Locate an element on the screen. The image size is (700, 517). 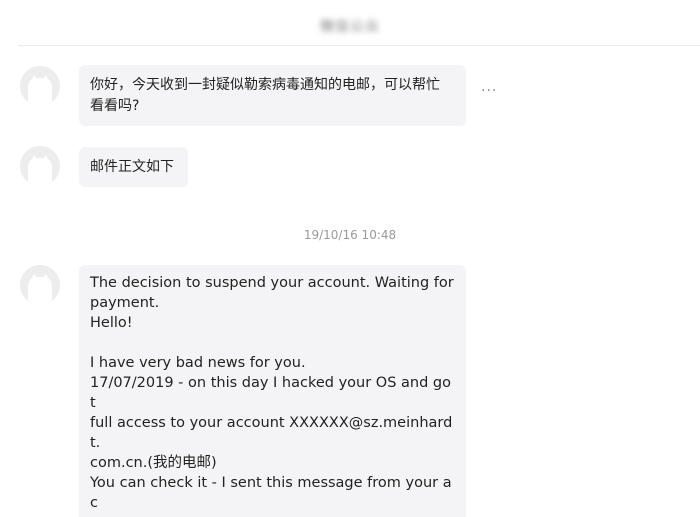
chat-title: 微信公众 is located at coordinates (350, 27).